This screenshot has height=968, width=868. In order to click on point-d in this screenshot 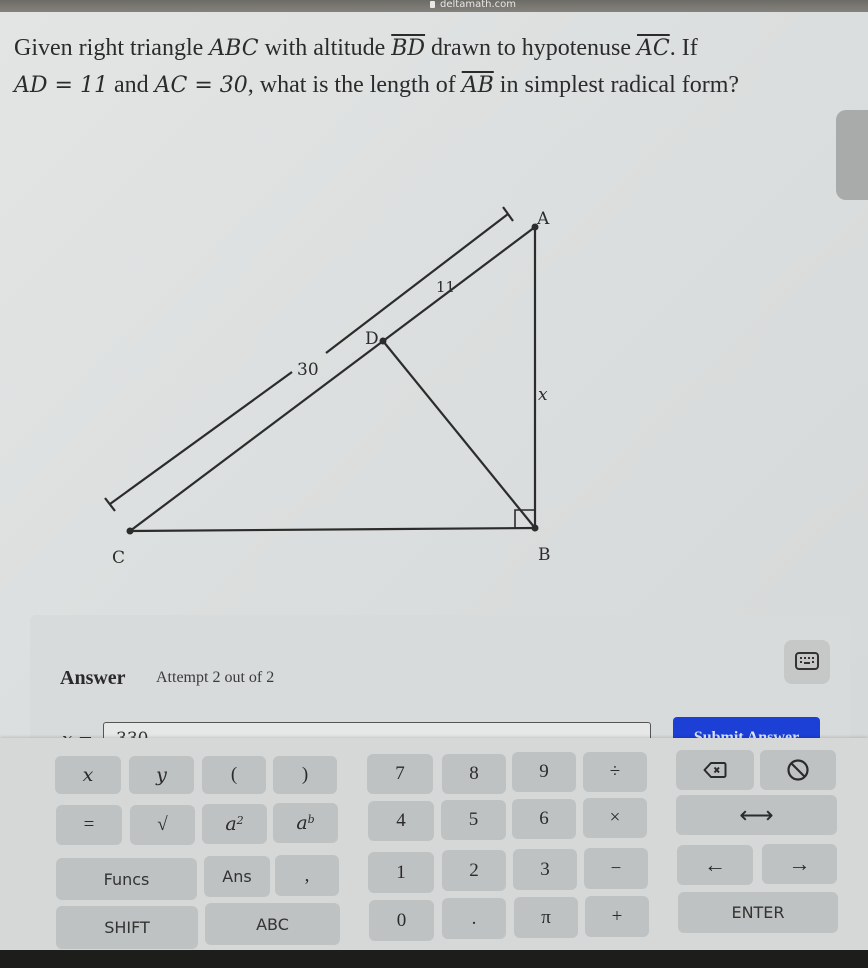, I will do `click(383, 341)`.